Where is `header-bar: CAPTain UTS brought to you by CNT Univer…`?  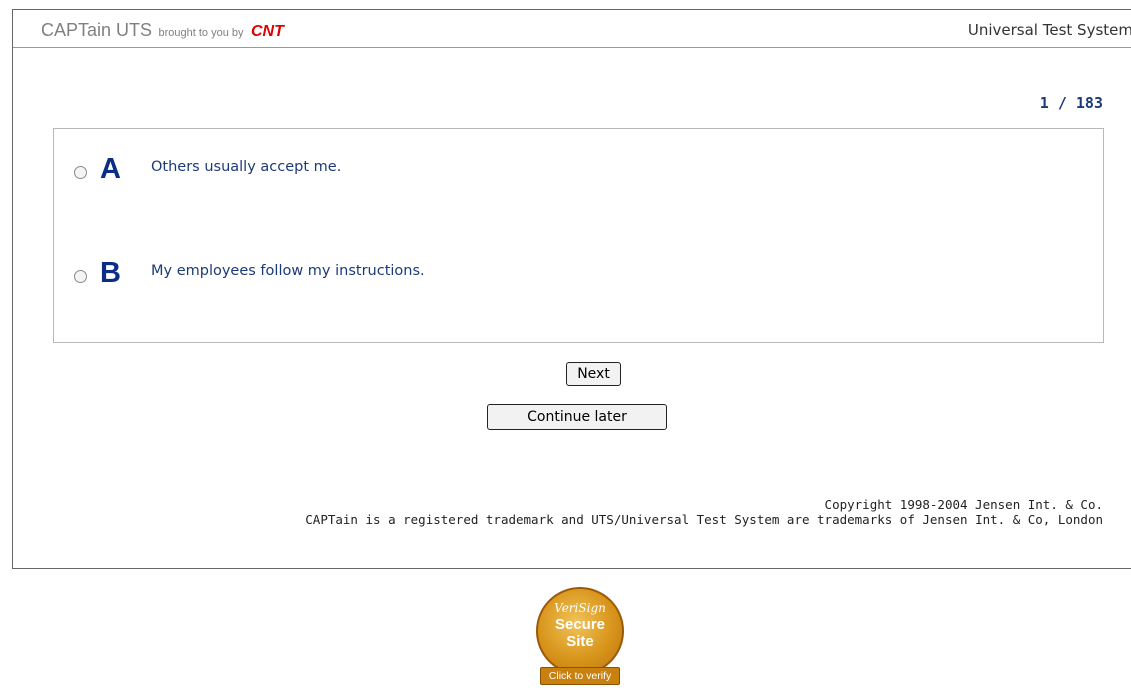
header-bar: CAPTain UTS brought to you by CNT Univer… is located at coordinates (572, 29).